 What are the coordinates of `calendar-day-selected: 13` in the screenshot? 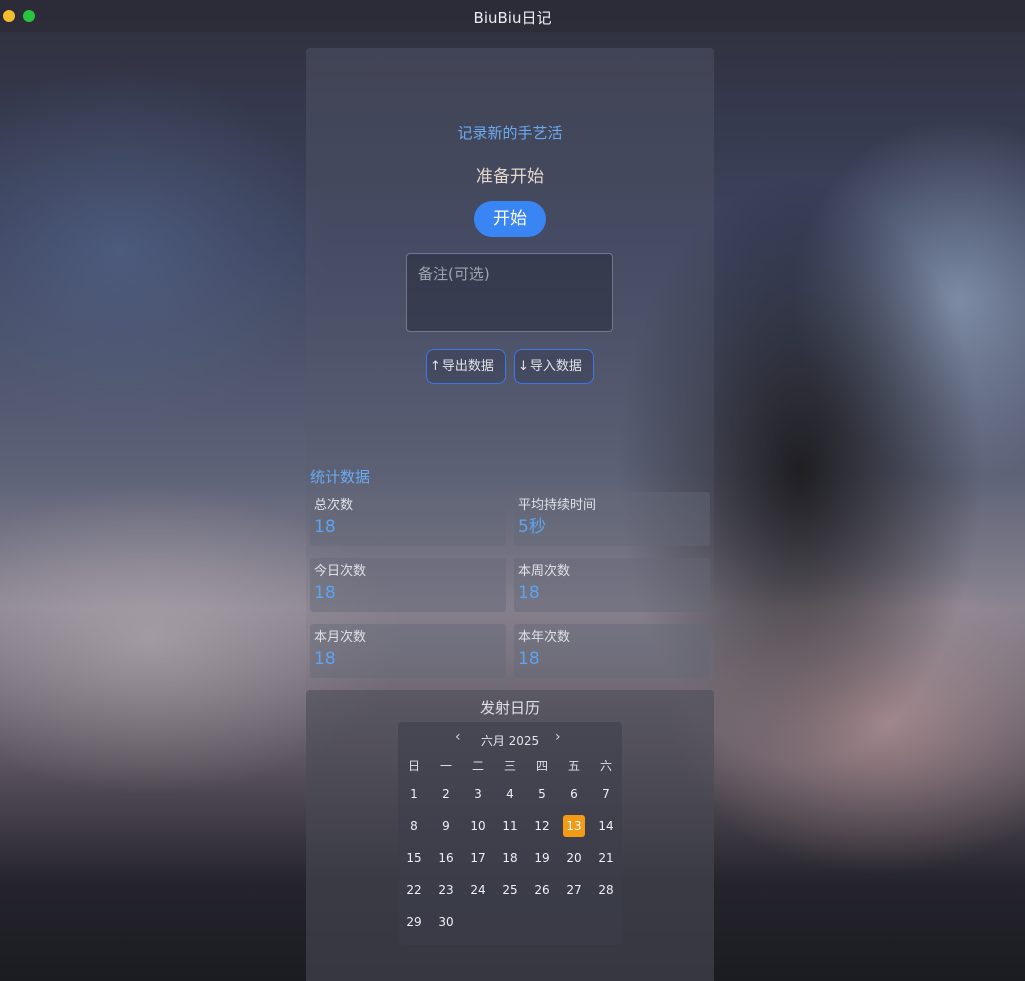 It's located at (574, 826).